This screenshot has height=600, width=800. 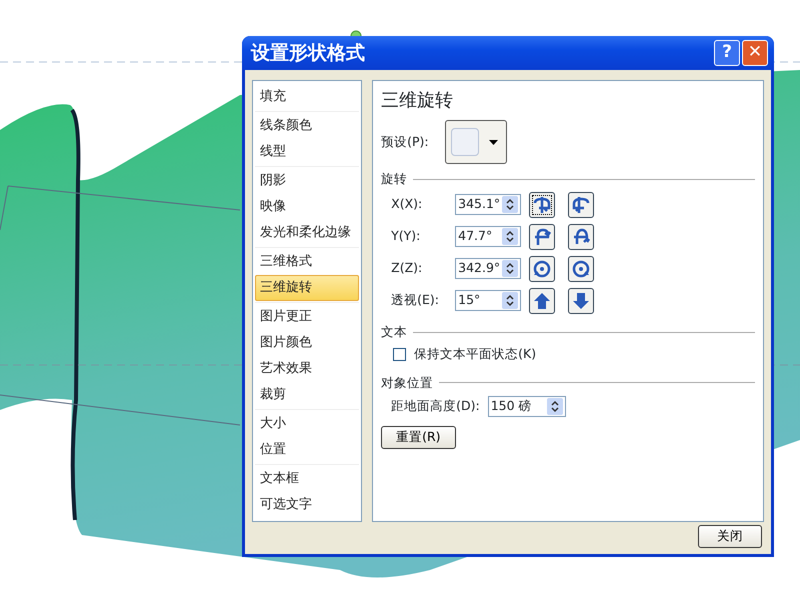 What do you see at coordinates (727, 53) in the screenshot?
I see `help-button: ?` at bounding box center [727, 53].